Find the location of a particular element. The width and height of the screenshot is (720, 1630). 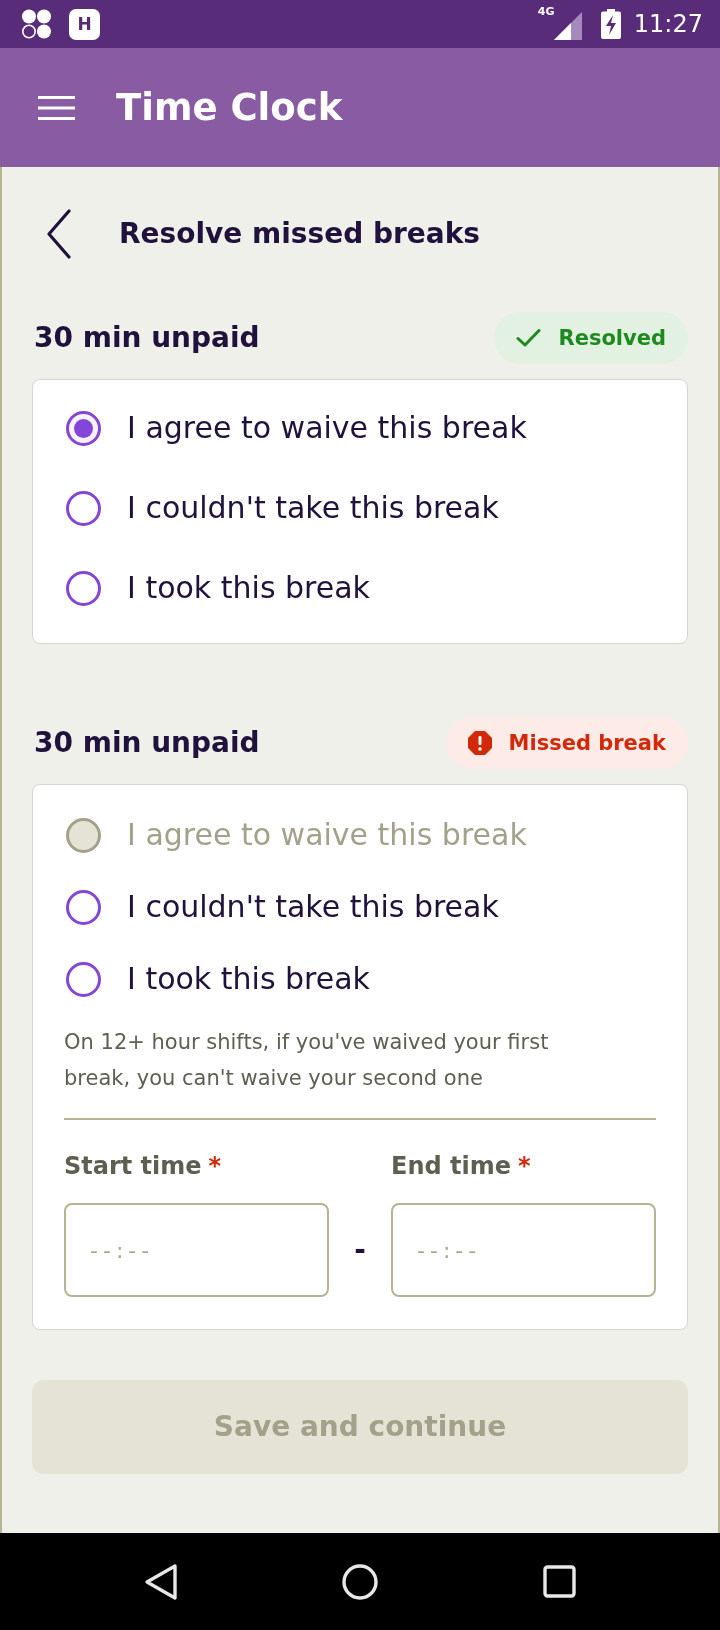

clover-icon is located at coordinates (36, 24).